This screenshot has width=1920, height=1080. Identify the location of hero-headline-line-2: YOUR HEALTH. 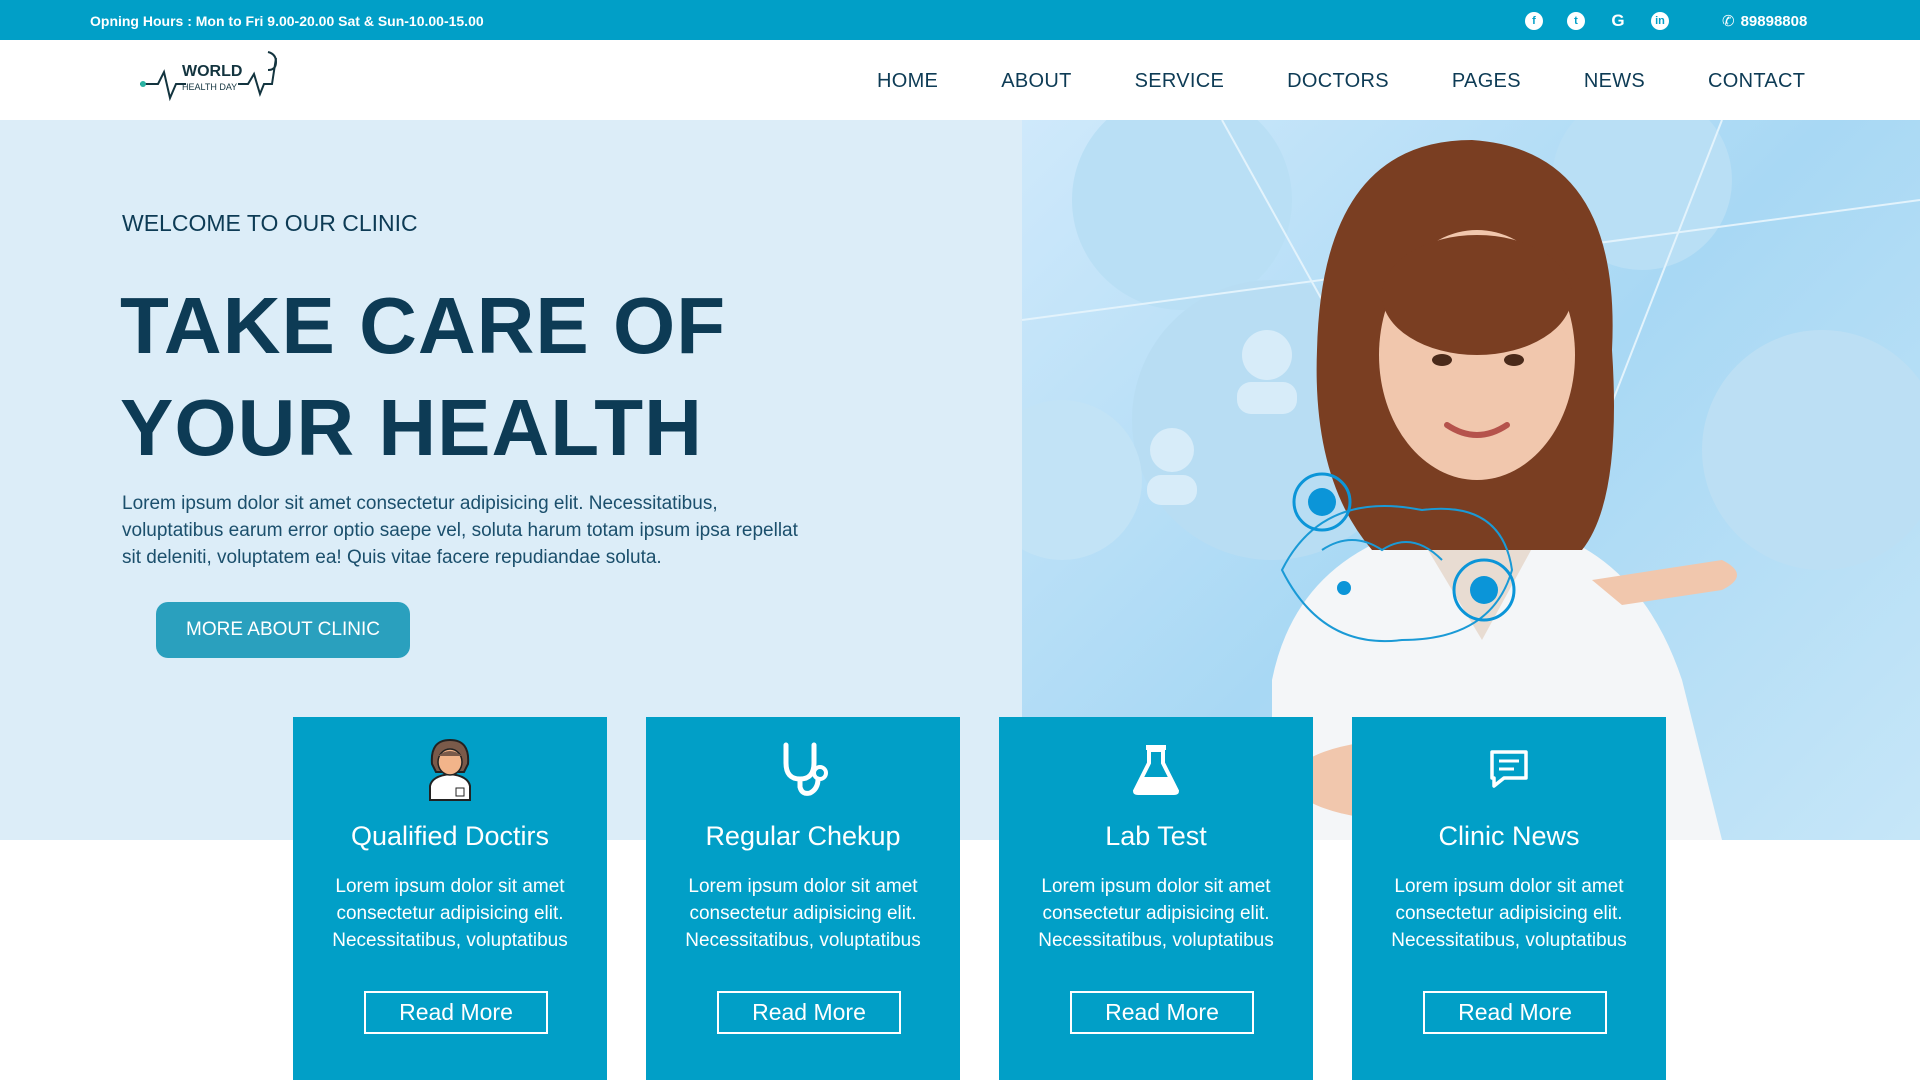
(411, 427).